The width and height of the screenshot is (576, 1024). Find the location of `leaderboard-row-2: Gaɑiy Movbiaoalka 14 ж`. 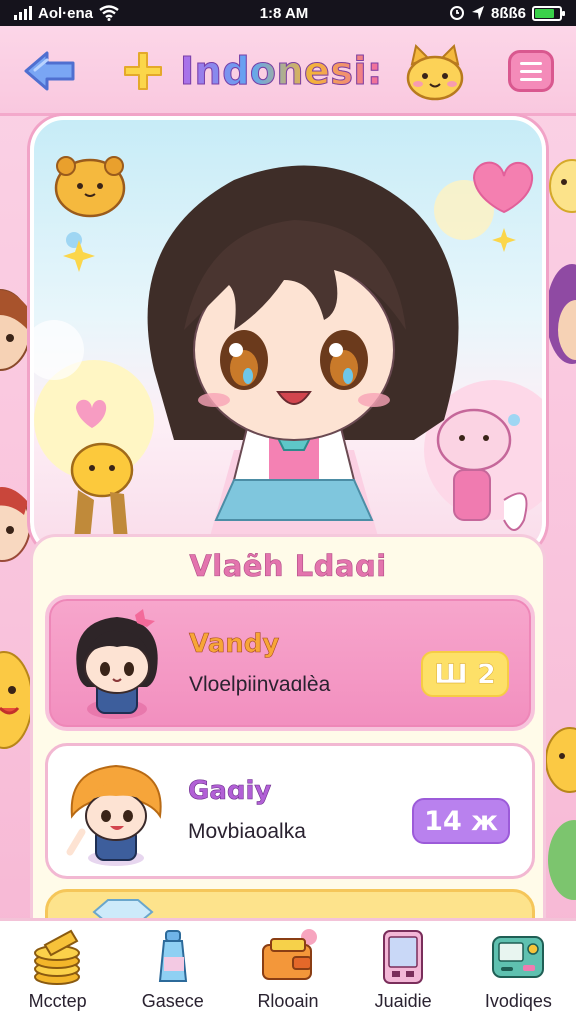

leaderboard-row-2: Gaɑiy Movbiaoalka 14 ж is located at coordinates (290, 811).